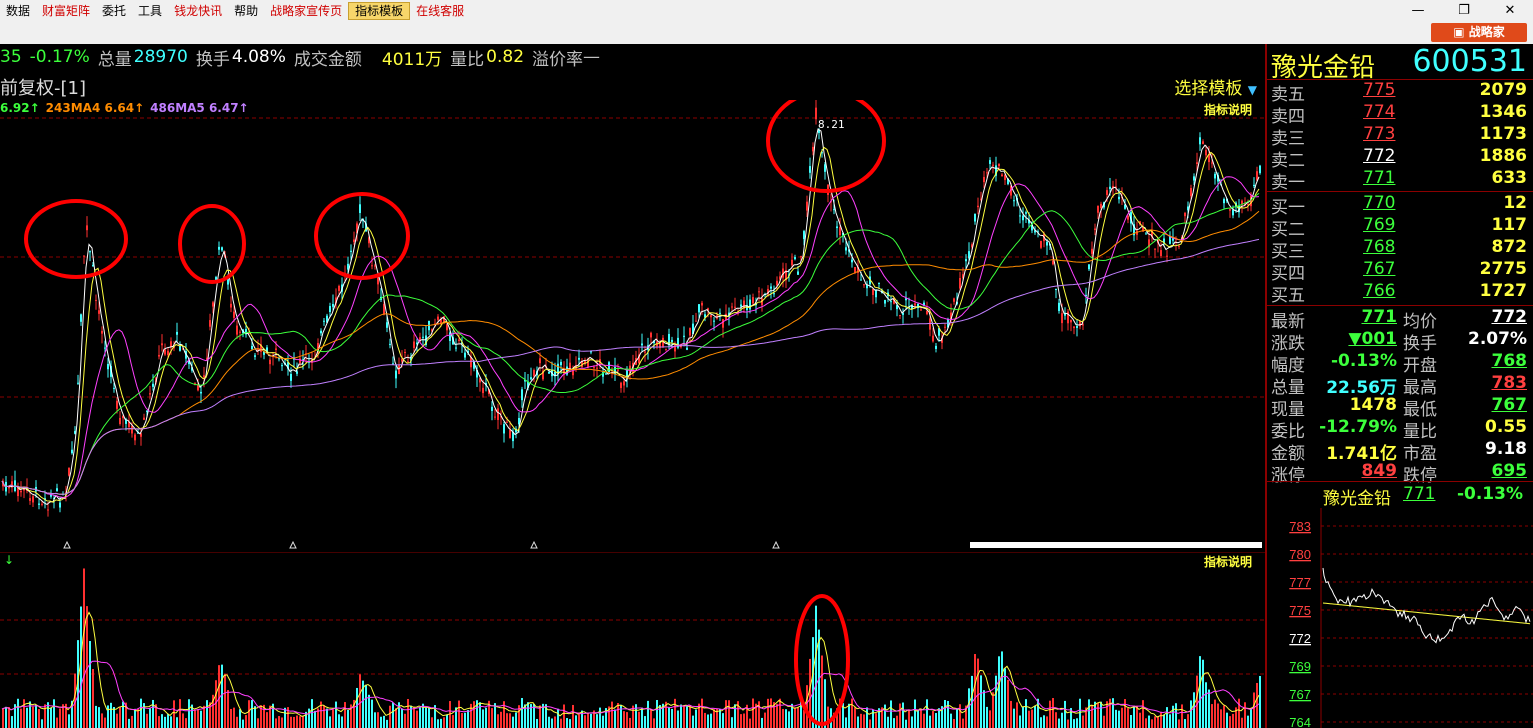  I want to click on ask-row: 卖四 774 1346, so click(1400, 114).